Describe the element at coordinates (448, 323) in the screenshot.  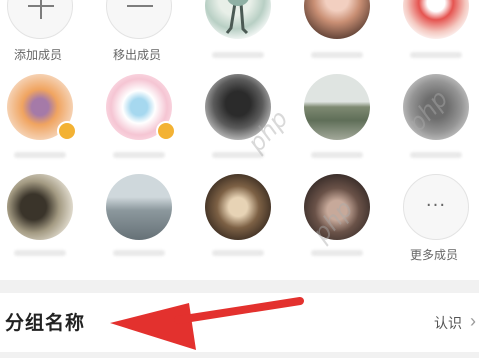
I see `group-name-value: 认识` at that location.